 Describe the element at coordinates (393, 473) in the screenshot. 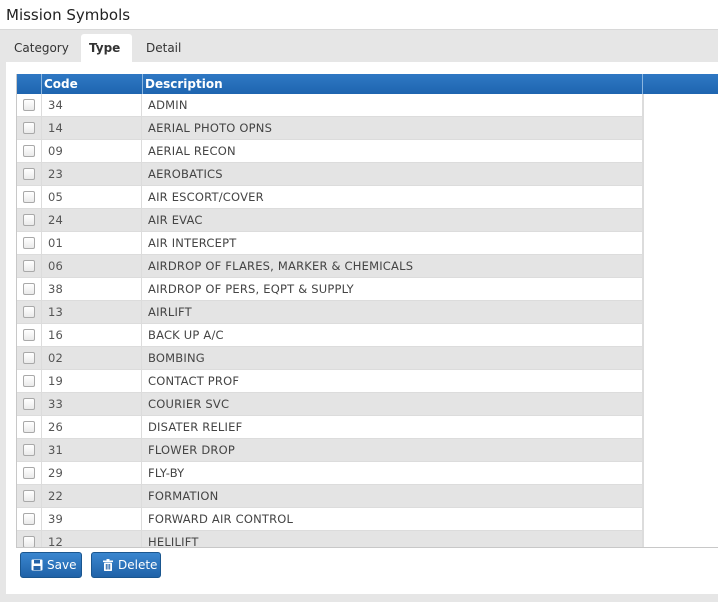

I see `description-cell: FLY-BY` at that location.